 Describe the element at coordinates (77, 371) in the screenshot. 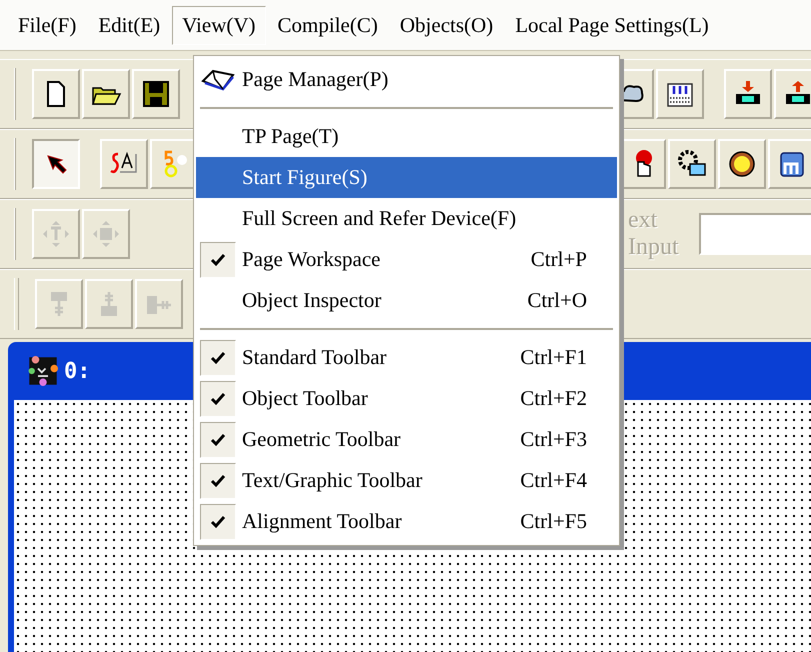

I see `window-title: 0:` at that location.